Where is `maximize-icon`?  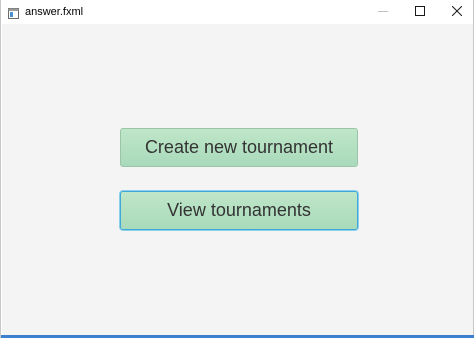
maximize-icon is located at coordinates (420, 12).